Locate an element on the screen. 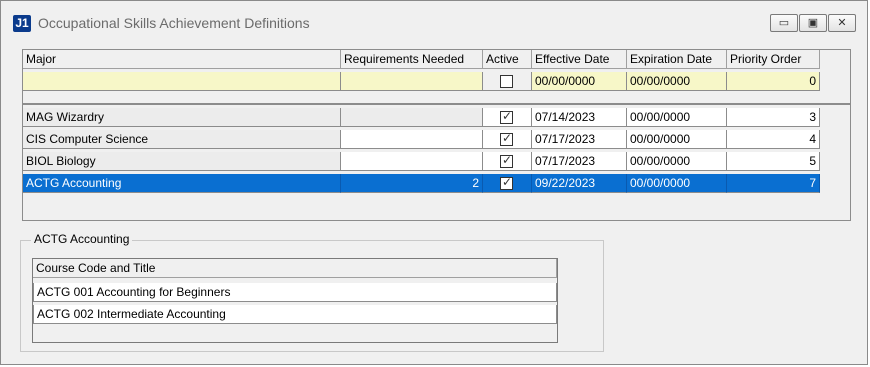 This screenshot has height=367, width=870. app-logo-icon: J1 is located at coordinates (22, 23).